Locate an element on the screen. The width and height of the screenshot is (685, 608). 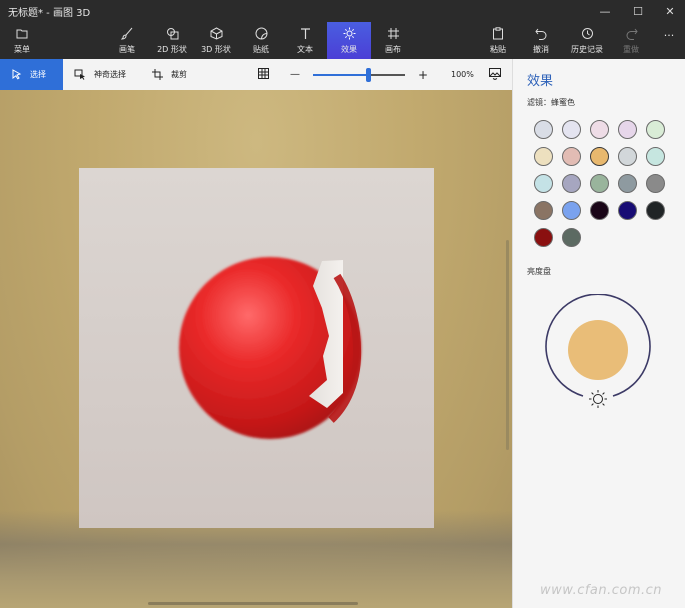
text-button: 文本 is located at coordinates (305, 40).